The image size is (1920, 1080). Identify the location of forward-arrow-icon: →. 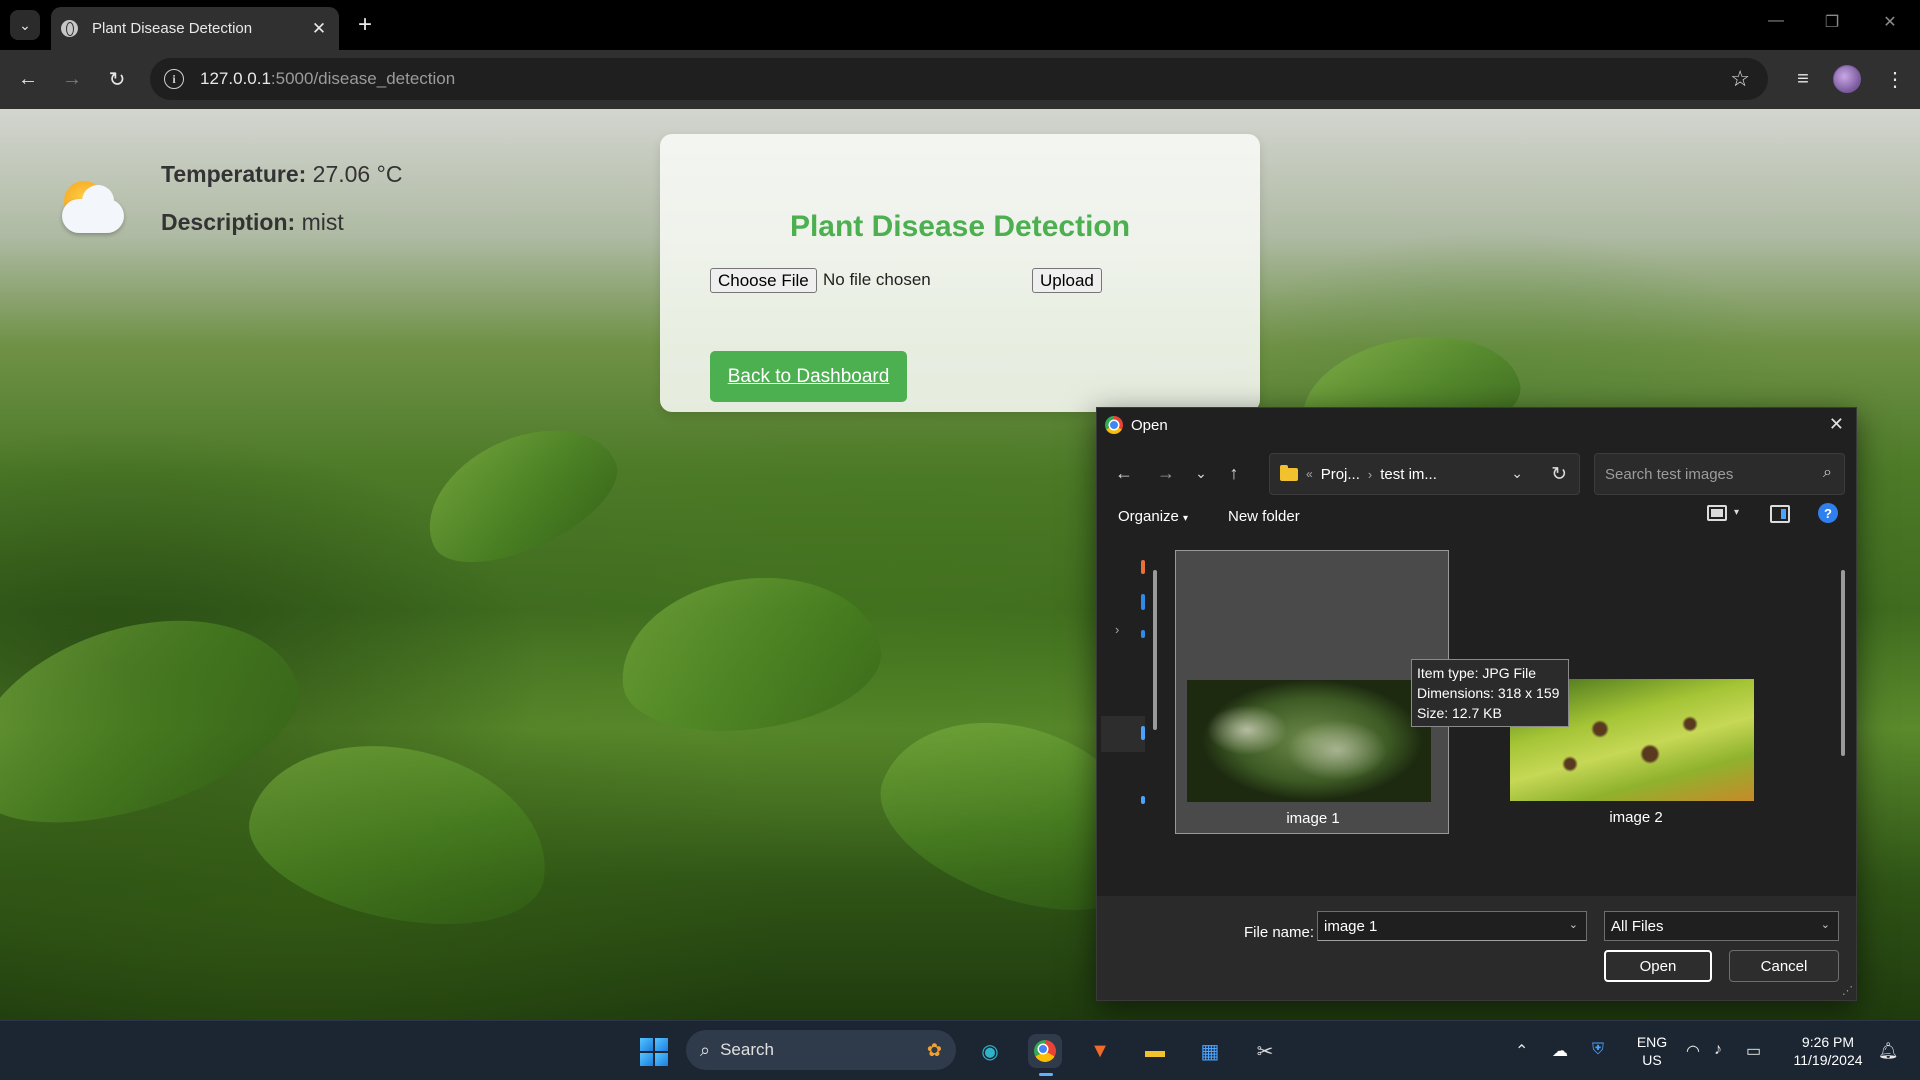
(72, 79).